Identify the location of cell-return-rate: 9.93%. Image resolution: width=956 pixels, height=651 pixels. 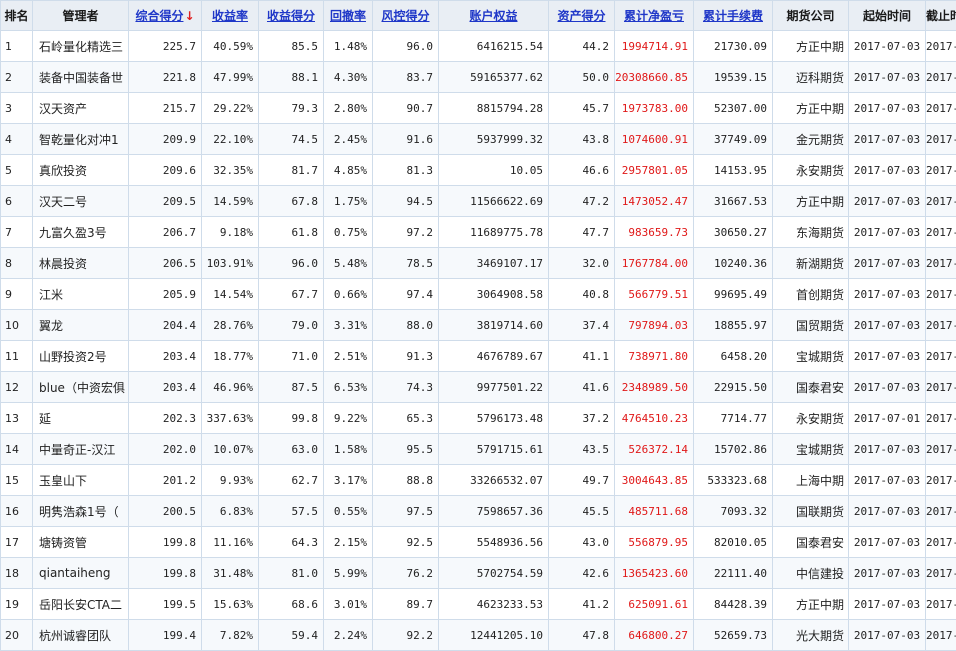
(230, 480).